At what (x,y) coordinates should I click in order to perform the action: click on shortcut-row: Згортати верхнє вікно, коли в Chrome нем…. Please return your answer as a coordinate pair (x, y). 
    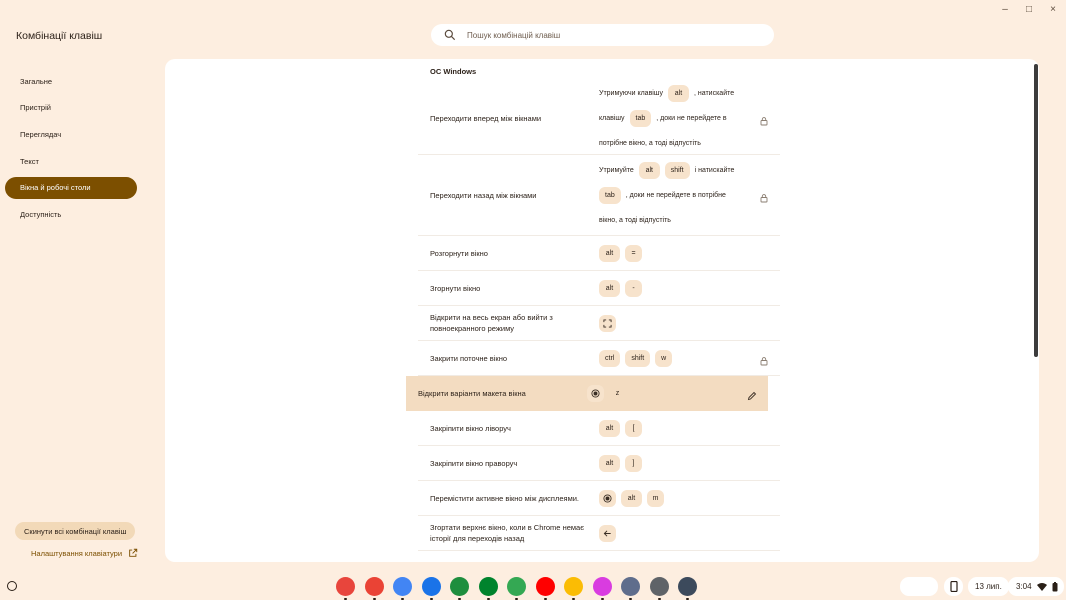
    Looking at the image, I should click on (599, 533).